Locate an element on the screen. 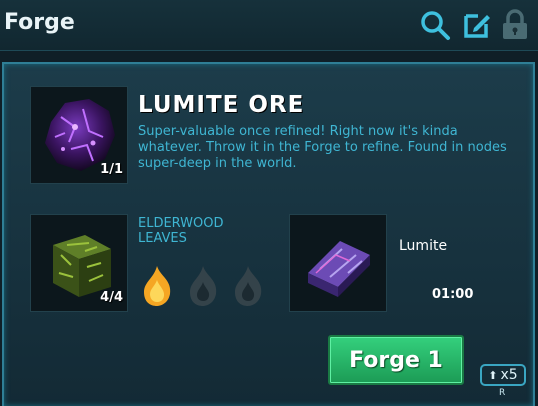  lock-icon is located at coordinates (515, 25).